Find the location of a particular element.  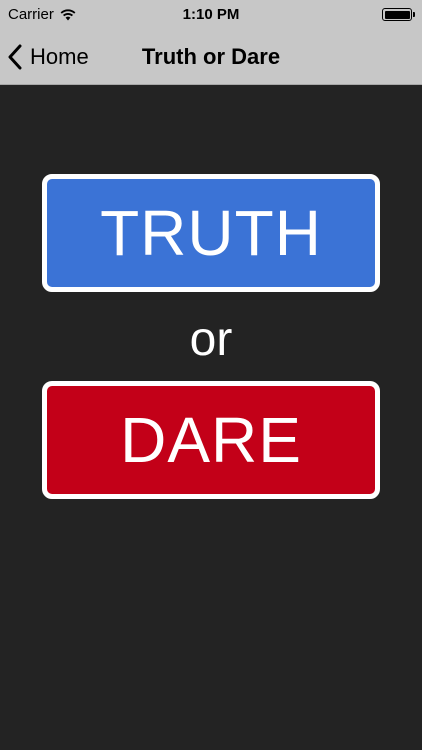

back-button: Home is located at coordinates (48, 57).